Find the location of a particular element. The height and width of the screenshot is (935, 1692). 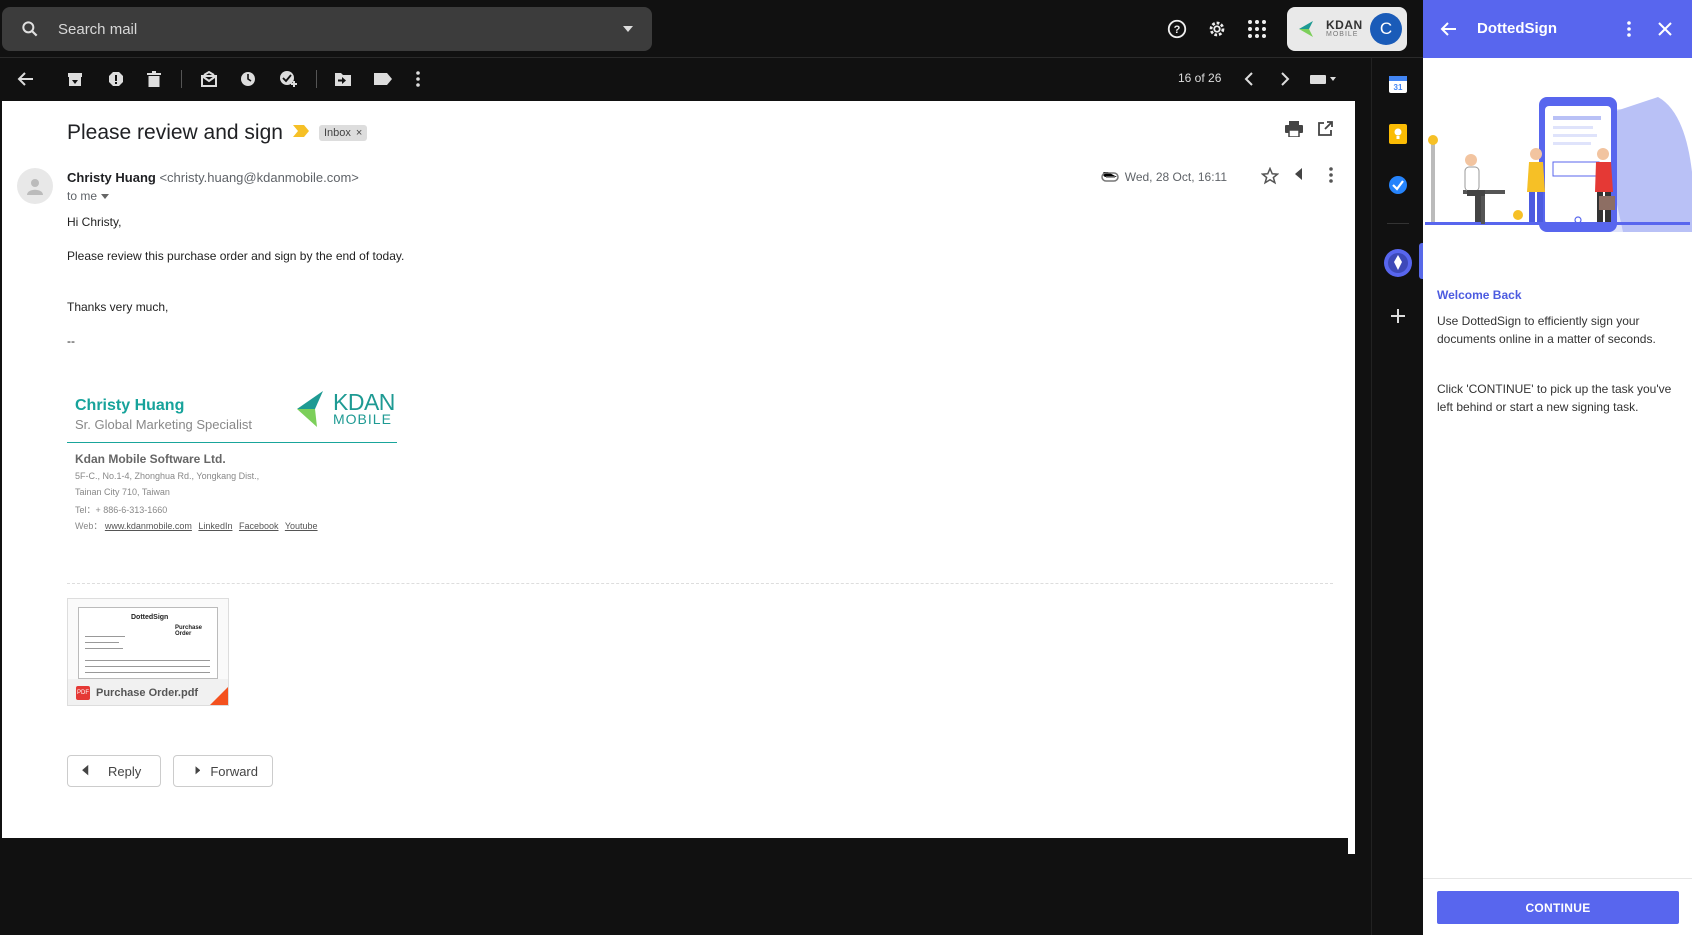

signature-logo: KDAN MOBILE is located at coordinates (346, 409).